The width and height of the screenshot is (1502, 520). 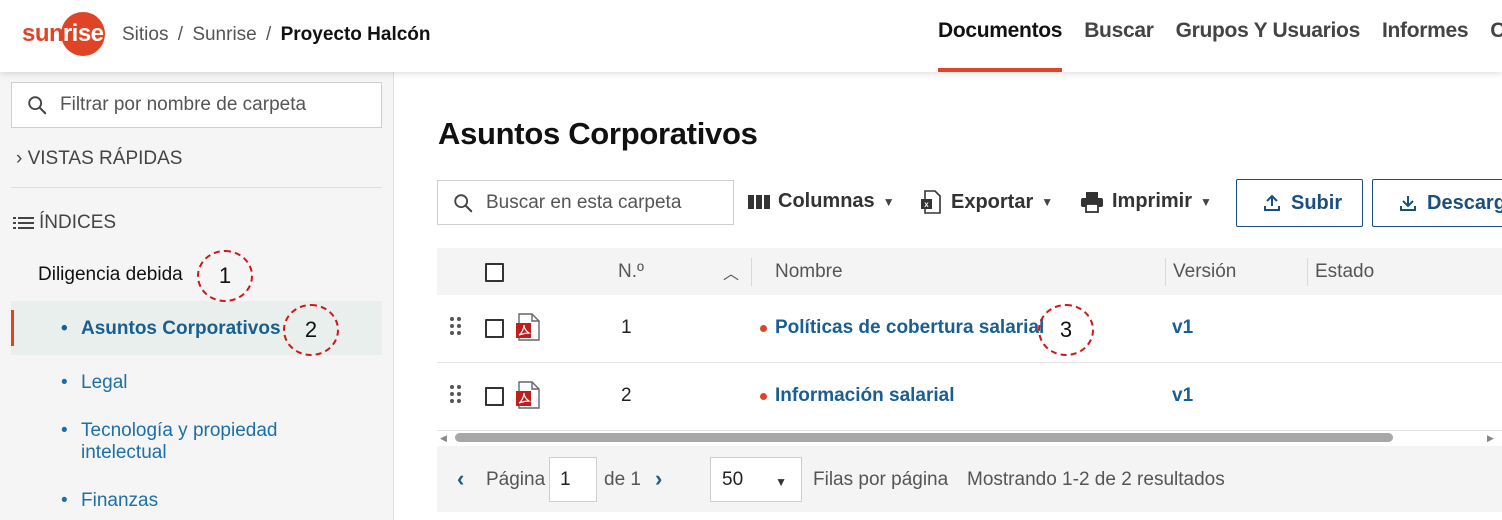 I want to click on nav-buscar: Buscar, so click(x=1119, y=36).